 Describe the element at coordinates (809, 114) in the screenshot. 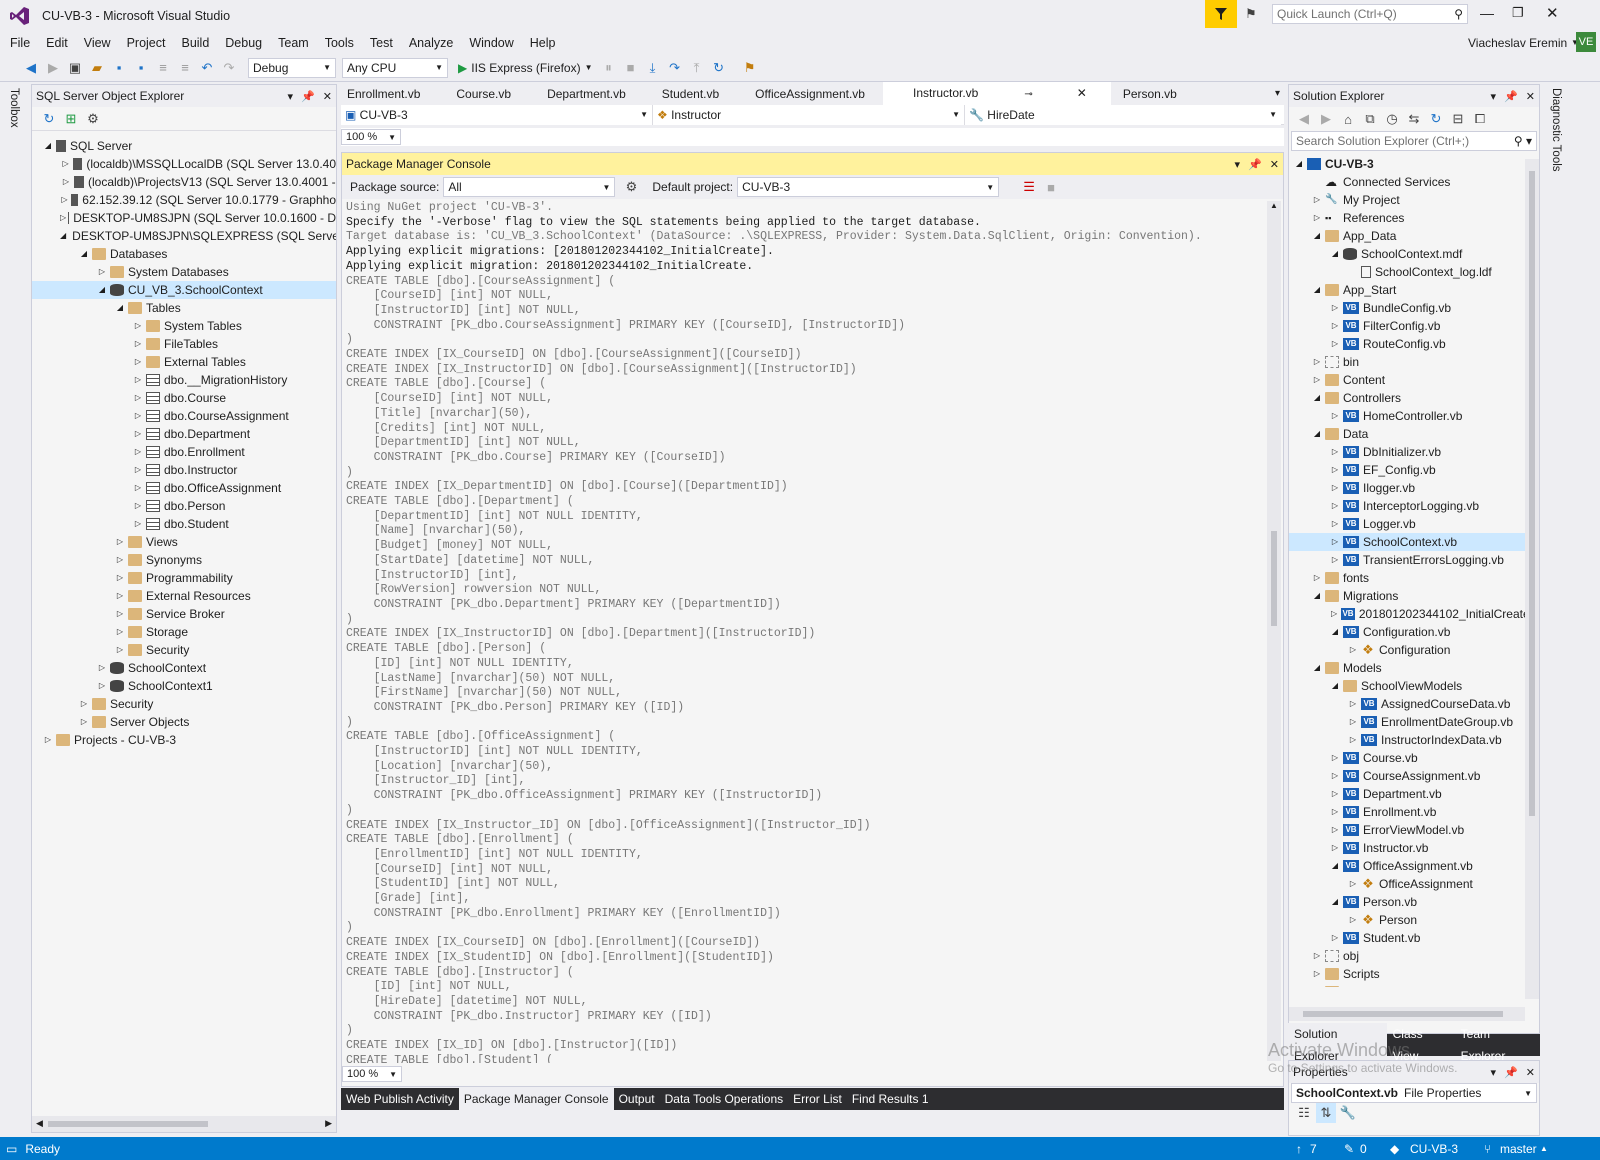

I see `type-nav-select: ❖ Instructor ▼` at that location.